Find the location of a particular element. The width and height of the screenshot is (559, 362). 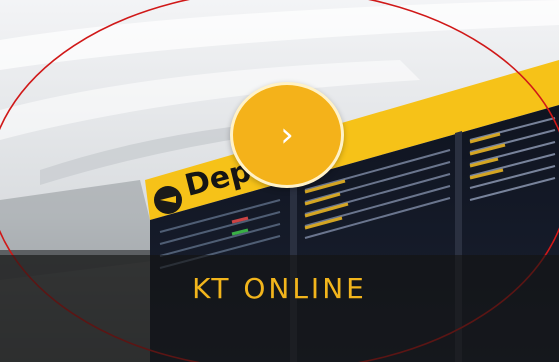

chevron-right-icon: › is located at coordinates (287, 135).